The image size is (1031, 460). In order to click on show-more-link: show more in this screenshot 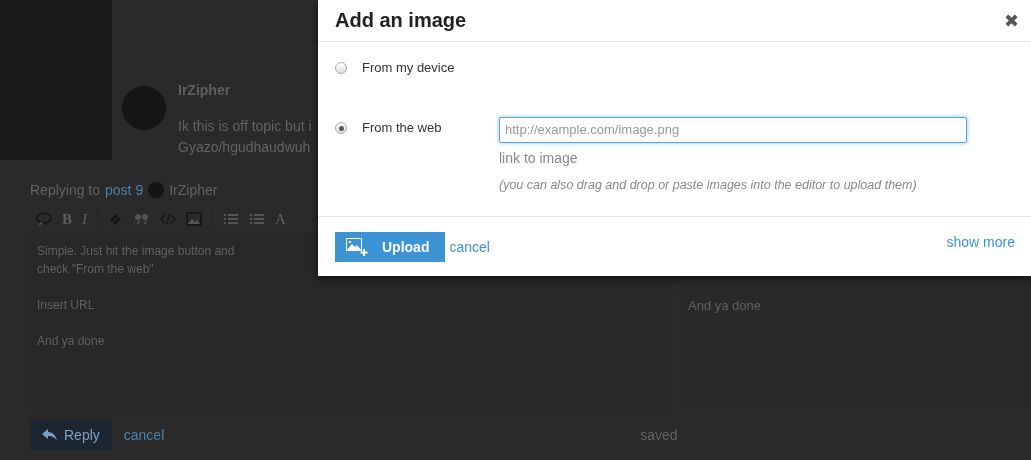, I will do `click(980, 241)`.